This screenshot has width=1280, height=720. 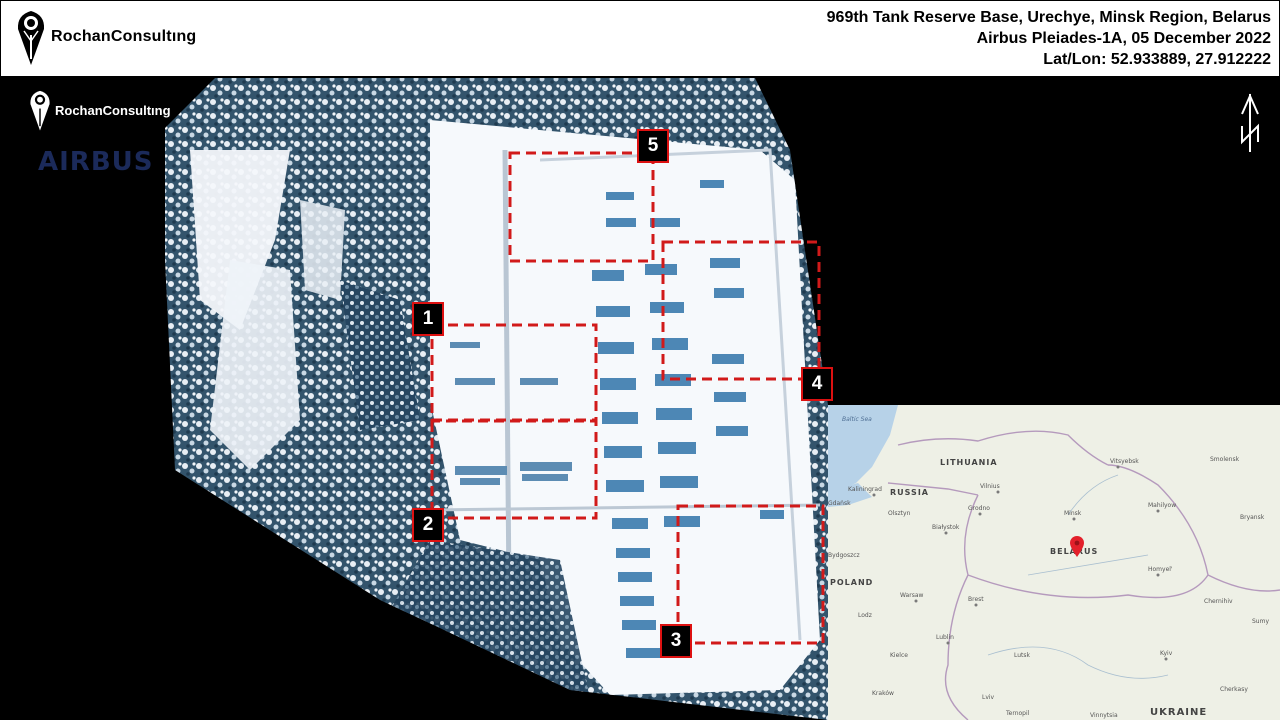 What do you see at coordinates (1166, 653) in the screenshot?
I see `city-kyiv: Kyiv` at bounding box center [1166, 653].